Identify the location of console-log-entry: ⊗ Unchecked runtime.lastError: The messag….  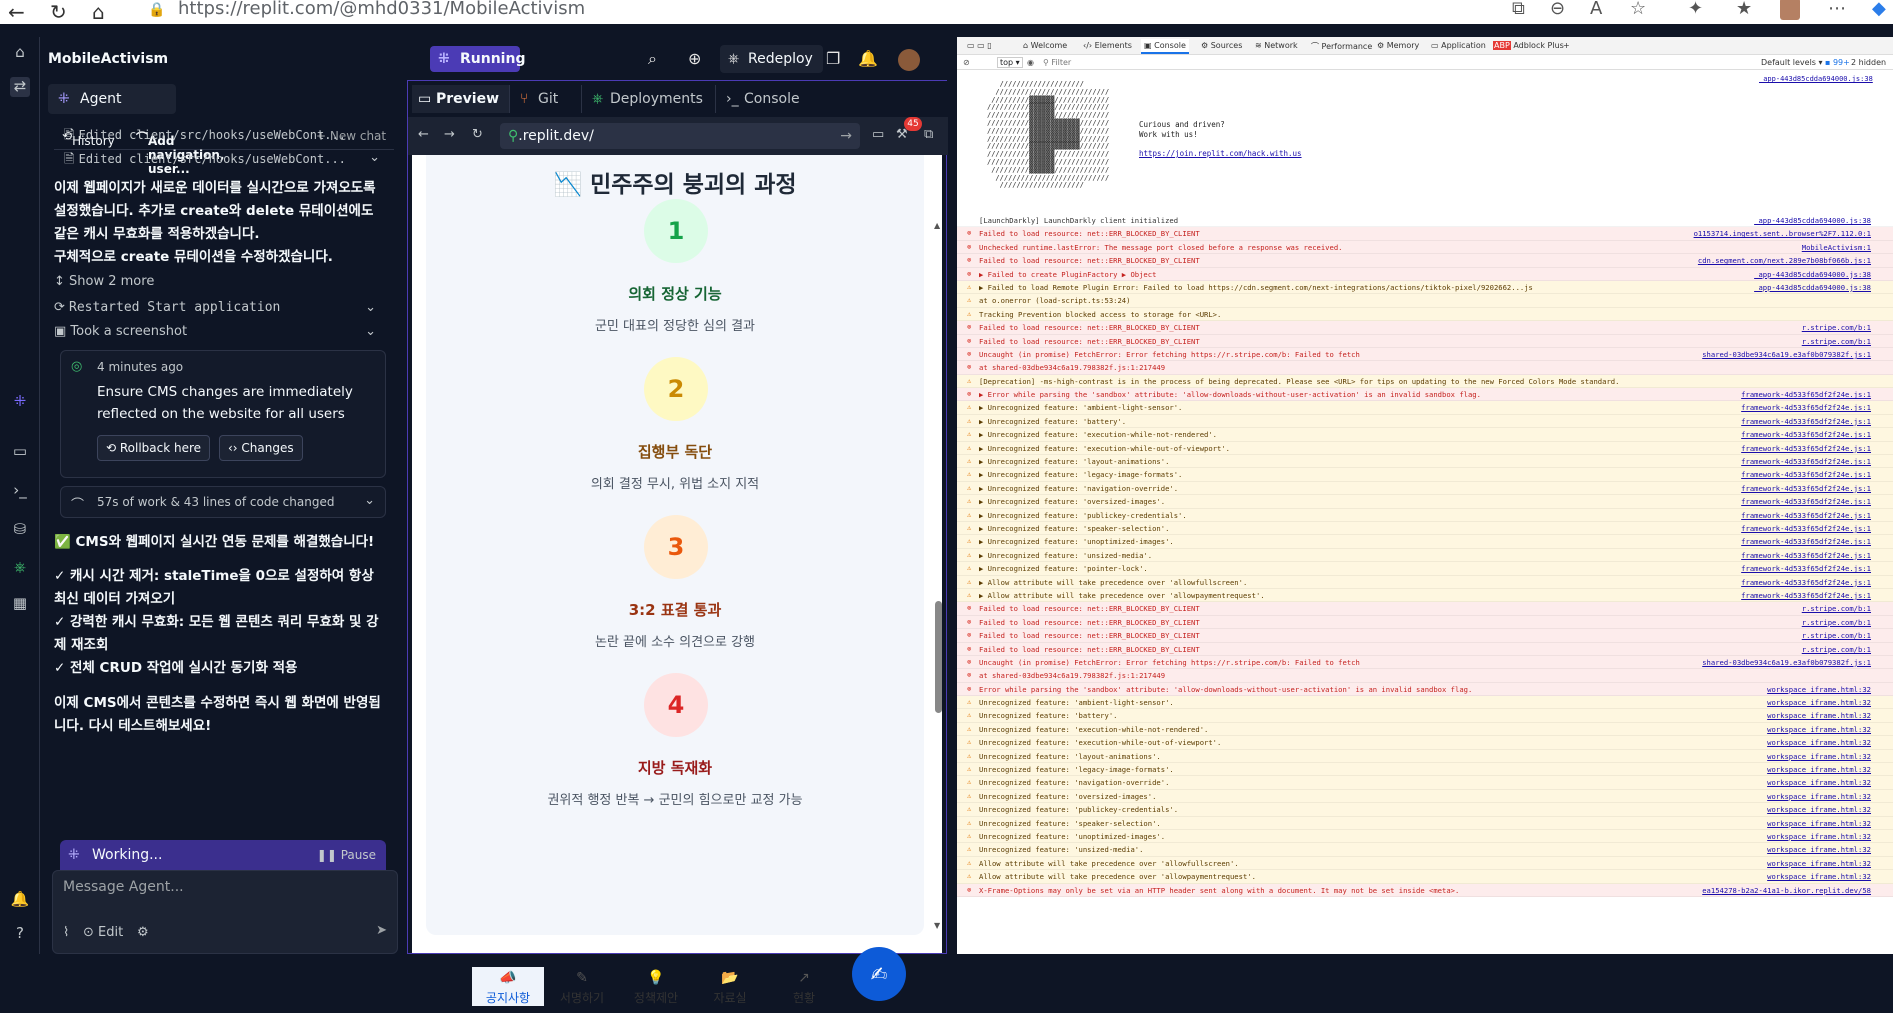
(1425, 247).